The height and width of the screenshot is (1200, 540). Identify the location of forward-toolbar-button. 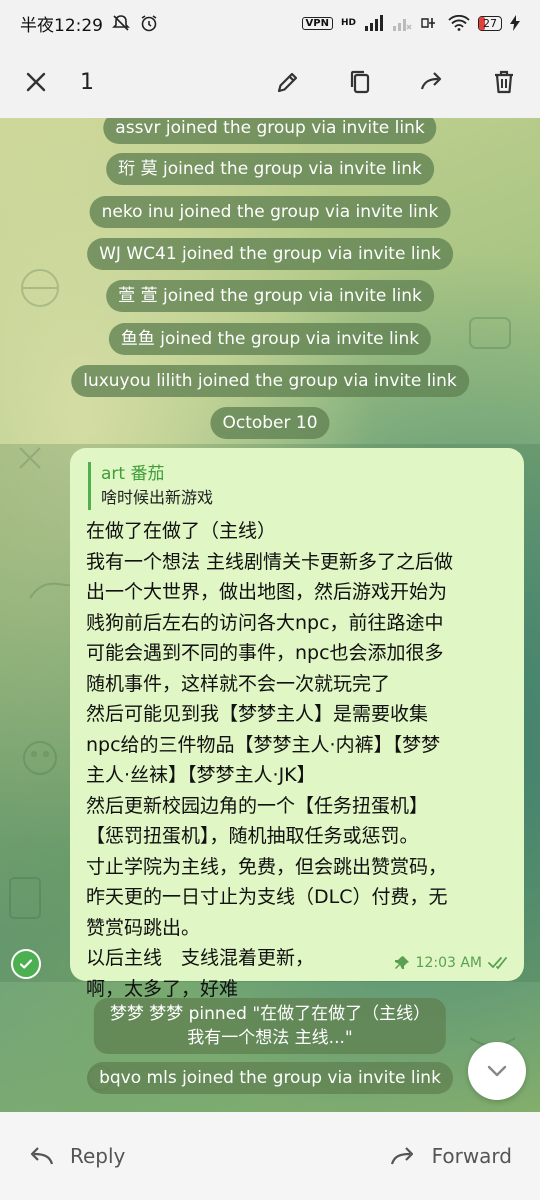
(432, 82).